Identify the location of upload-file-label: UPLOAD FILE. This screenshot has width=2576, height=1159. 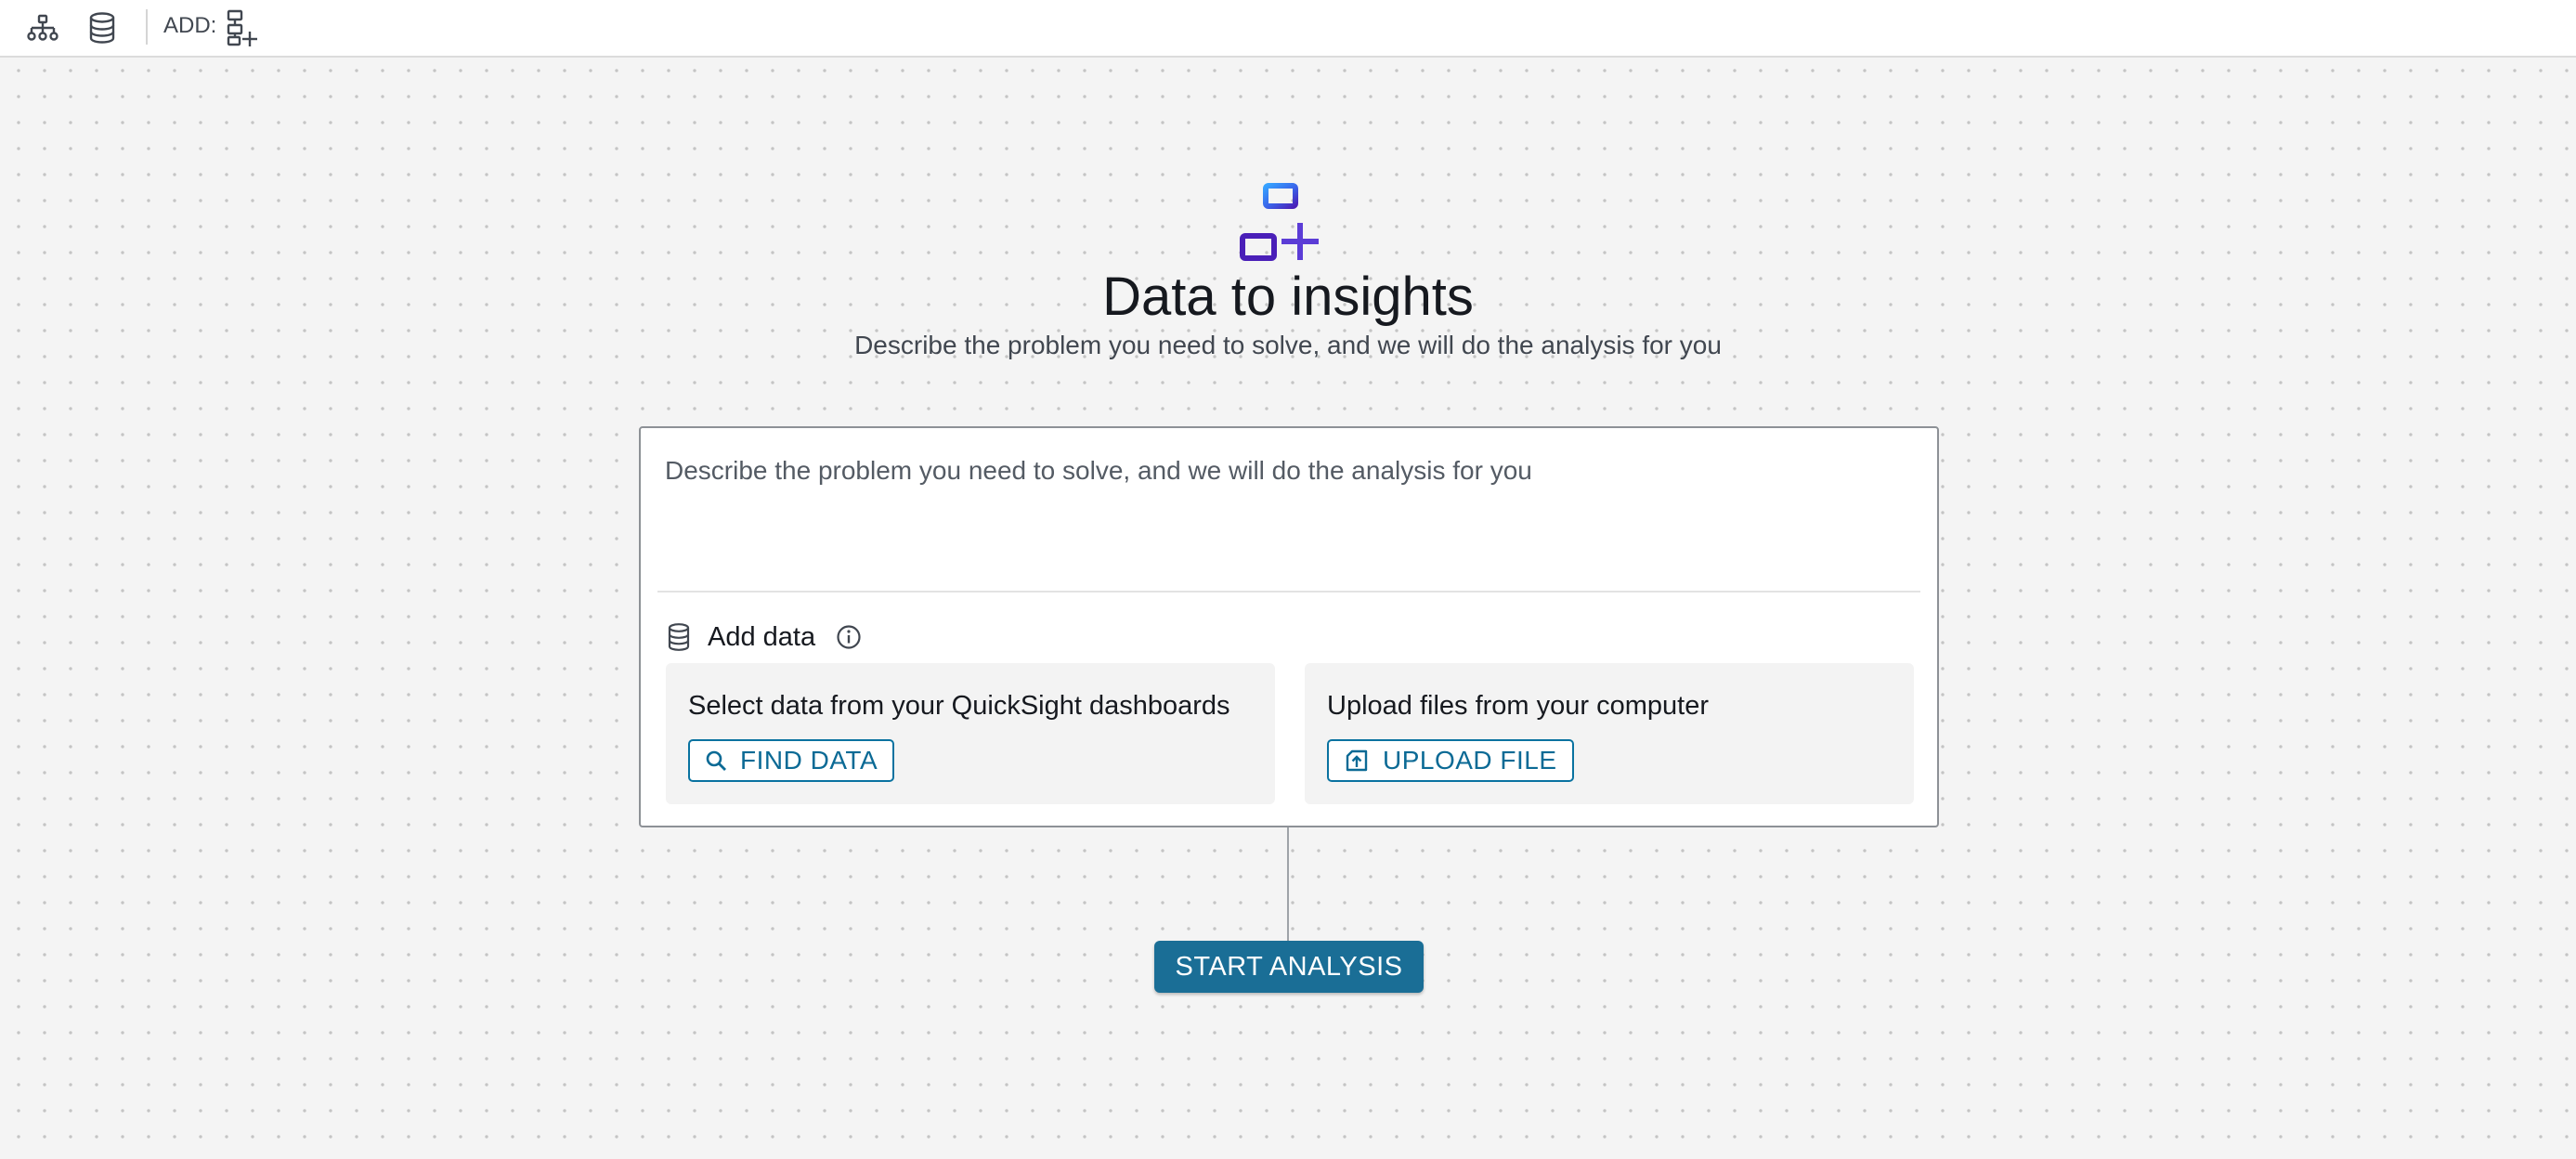
(1470, 761).